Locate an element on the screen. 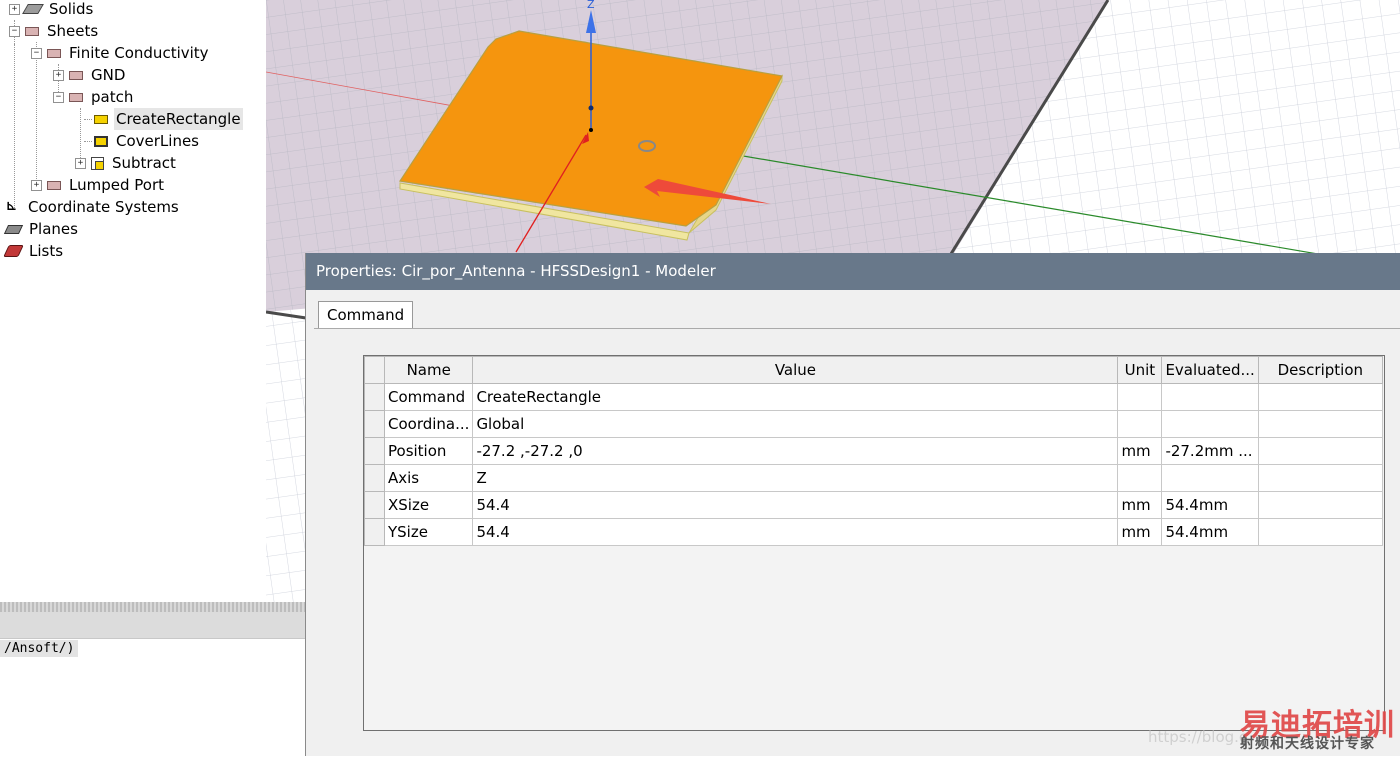 The height and width of the screenshot is (760, 1400). z-axis-label: Z is located at coordinates (591, 5).